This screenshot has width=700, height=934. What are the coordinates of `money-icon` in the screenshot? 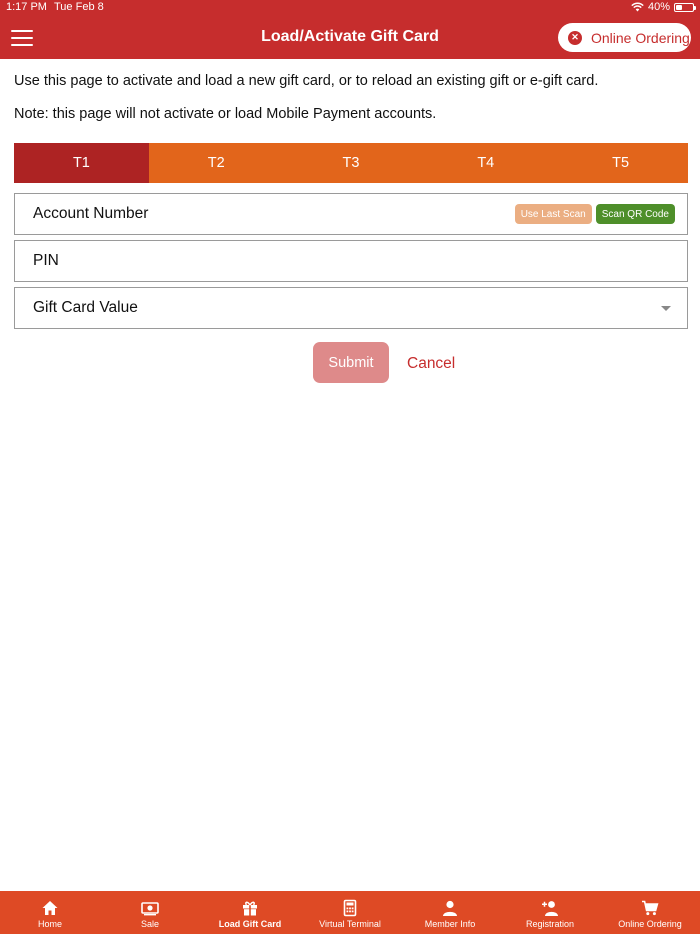 It's located at (150, 909).